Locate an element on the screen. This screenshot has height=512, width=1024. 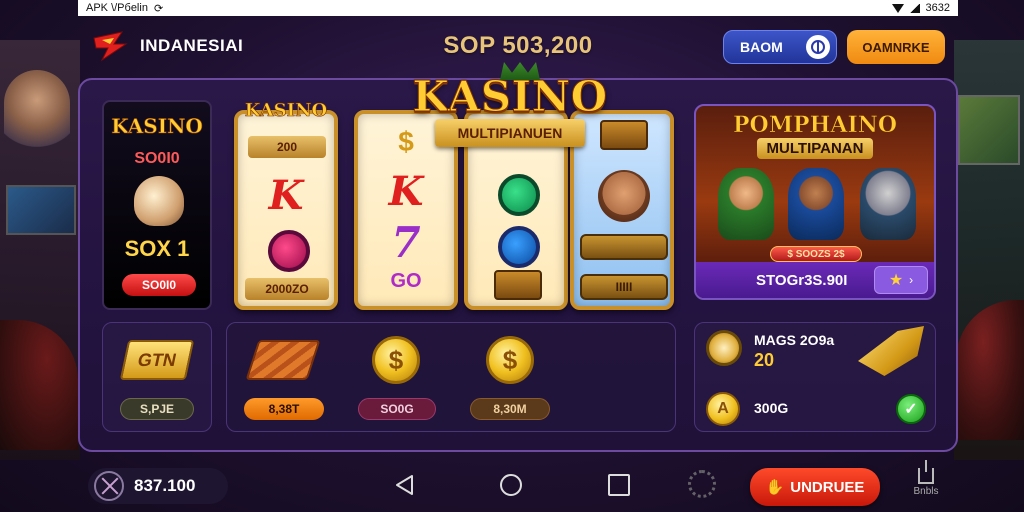
reel-4-banner is located at coordinates (624, 247).